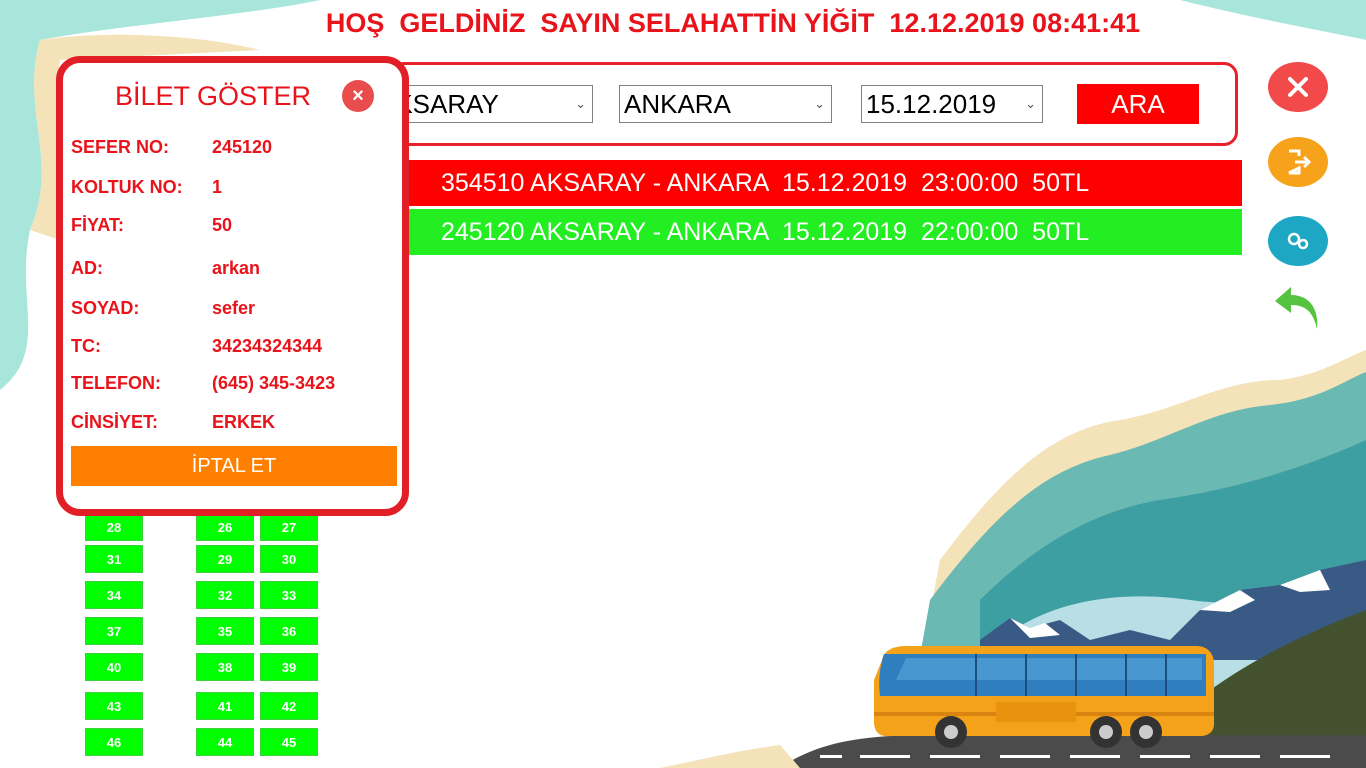  I want to click on seat-button: 33, so click(289, 595).